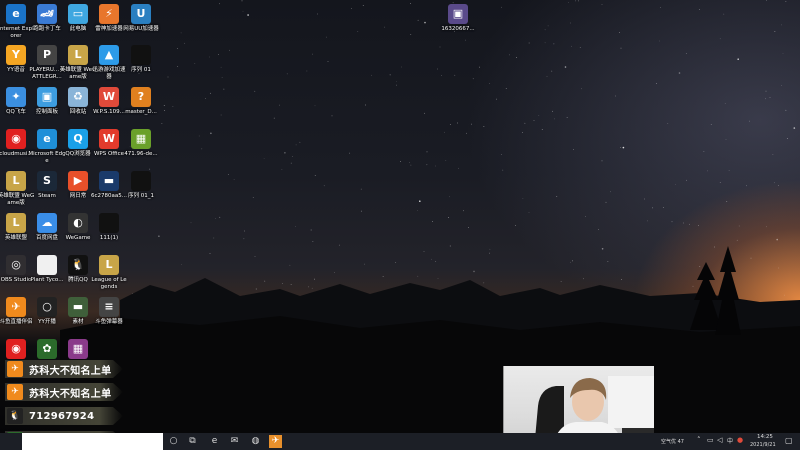 This screenshot has width=800, height=450. Describe the element at coordinates (699, 440) in the screenshot. I see `tray-expand-icon: ˄` at that location.